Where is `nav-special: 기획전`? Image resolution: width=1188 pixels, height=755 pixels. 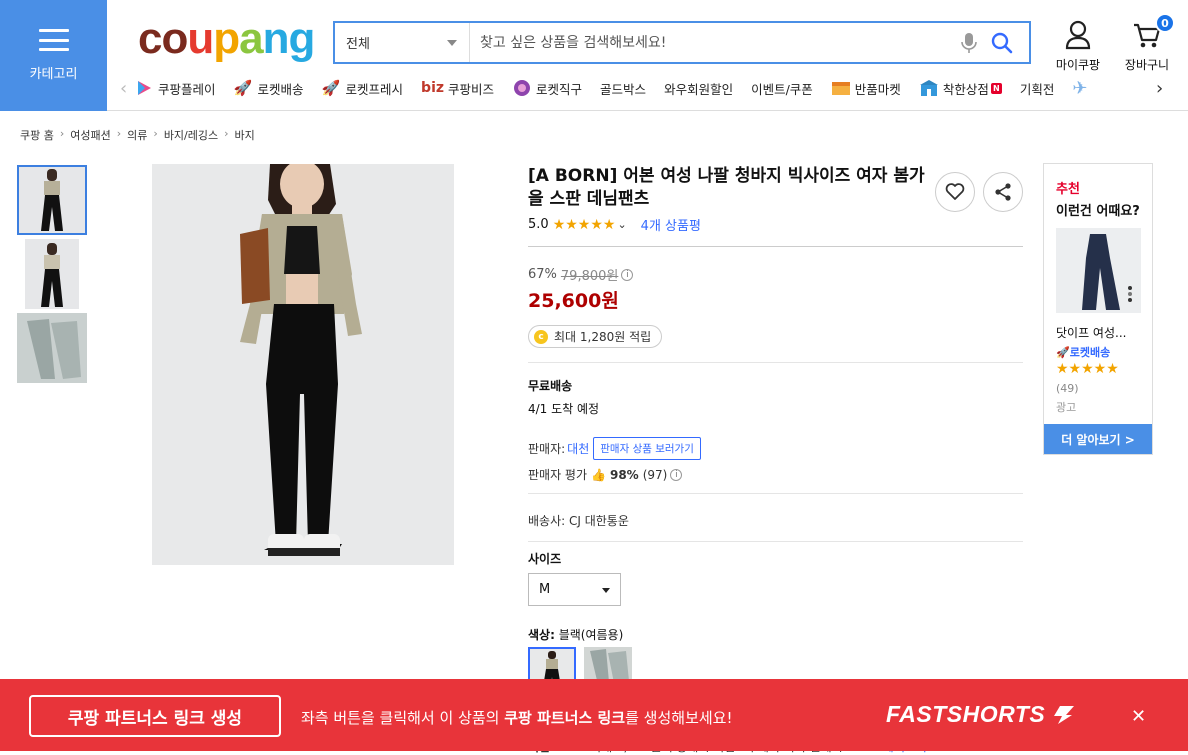 nav-special: 기획전 is located at coordinates (1037, 88).